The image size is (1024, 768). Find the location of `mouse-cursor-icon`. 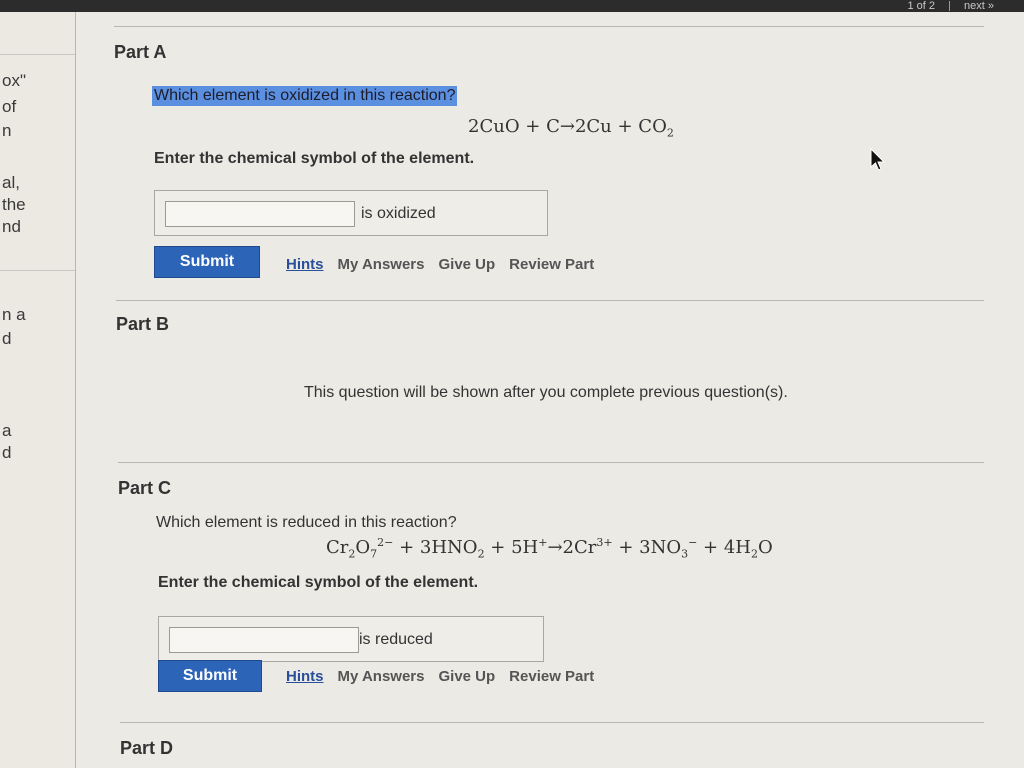

mouse-cursor-icon is located at coordinates (878, 159).